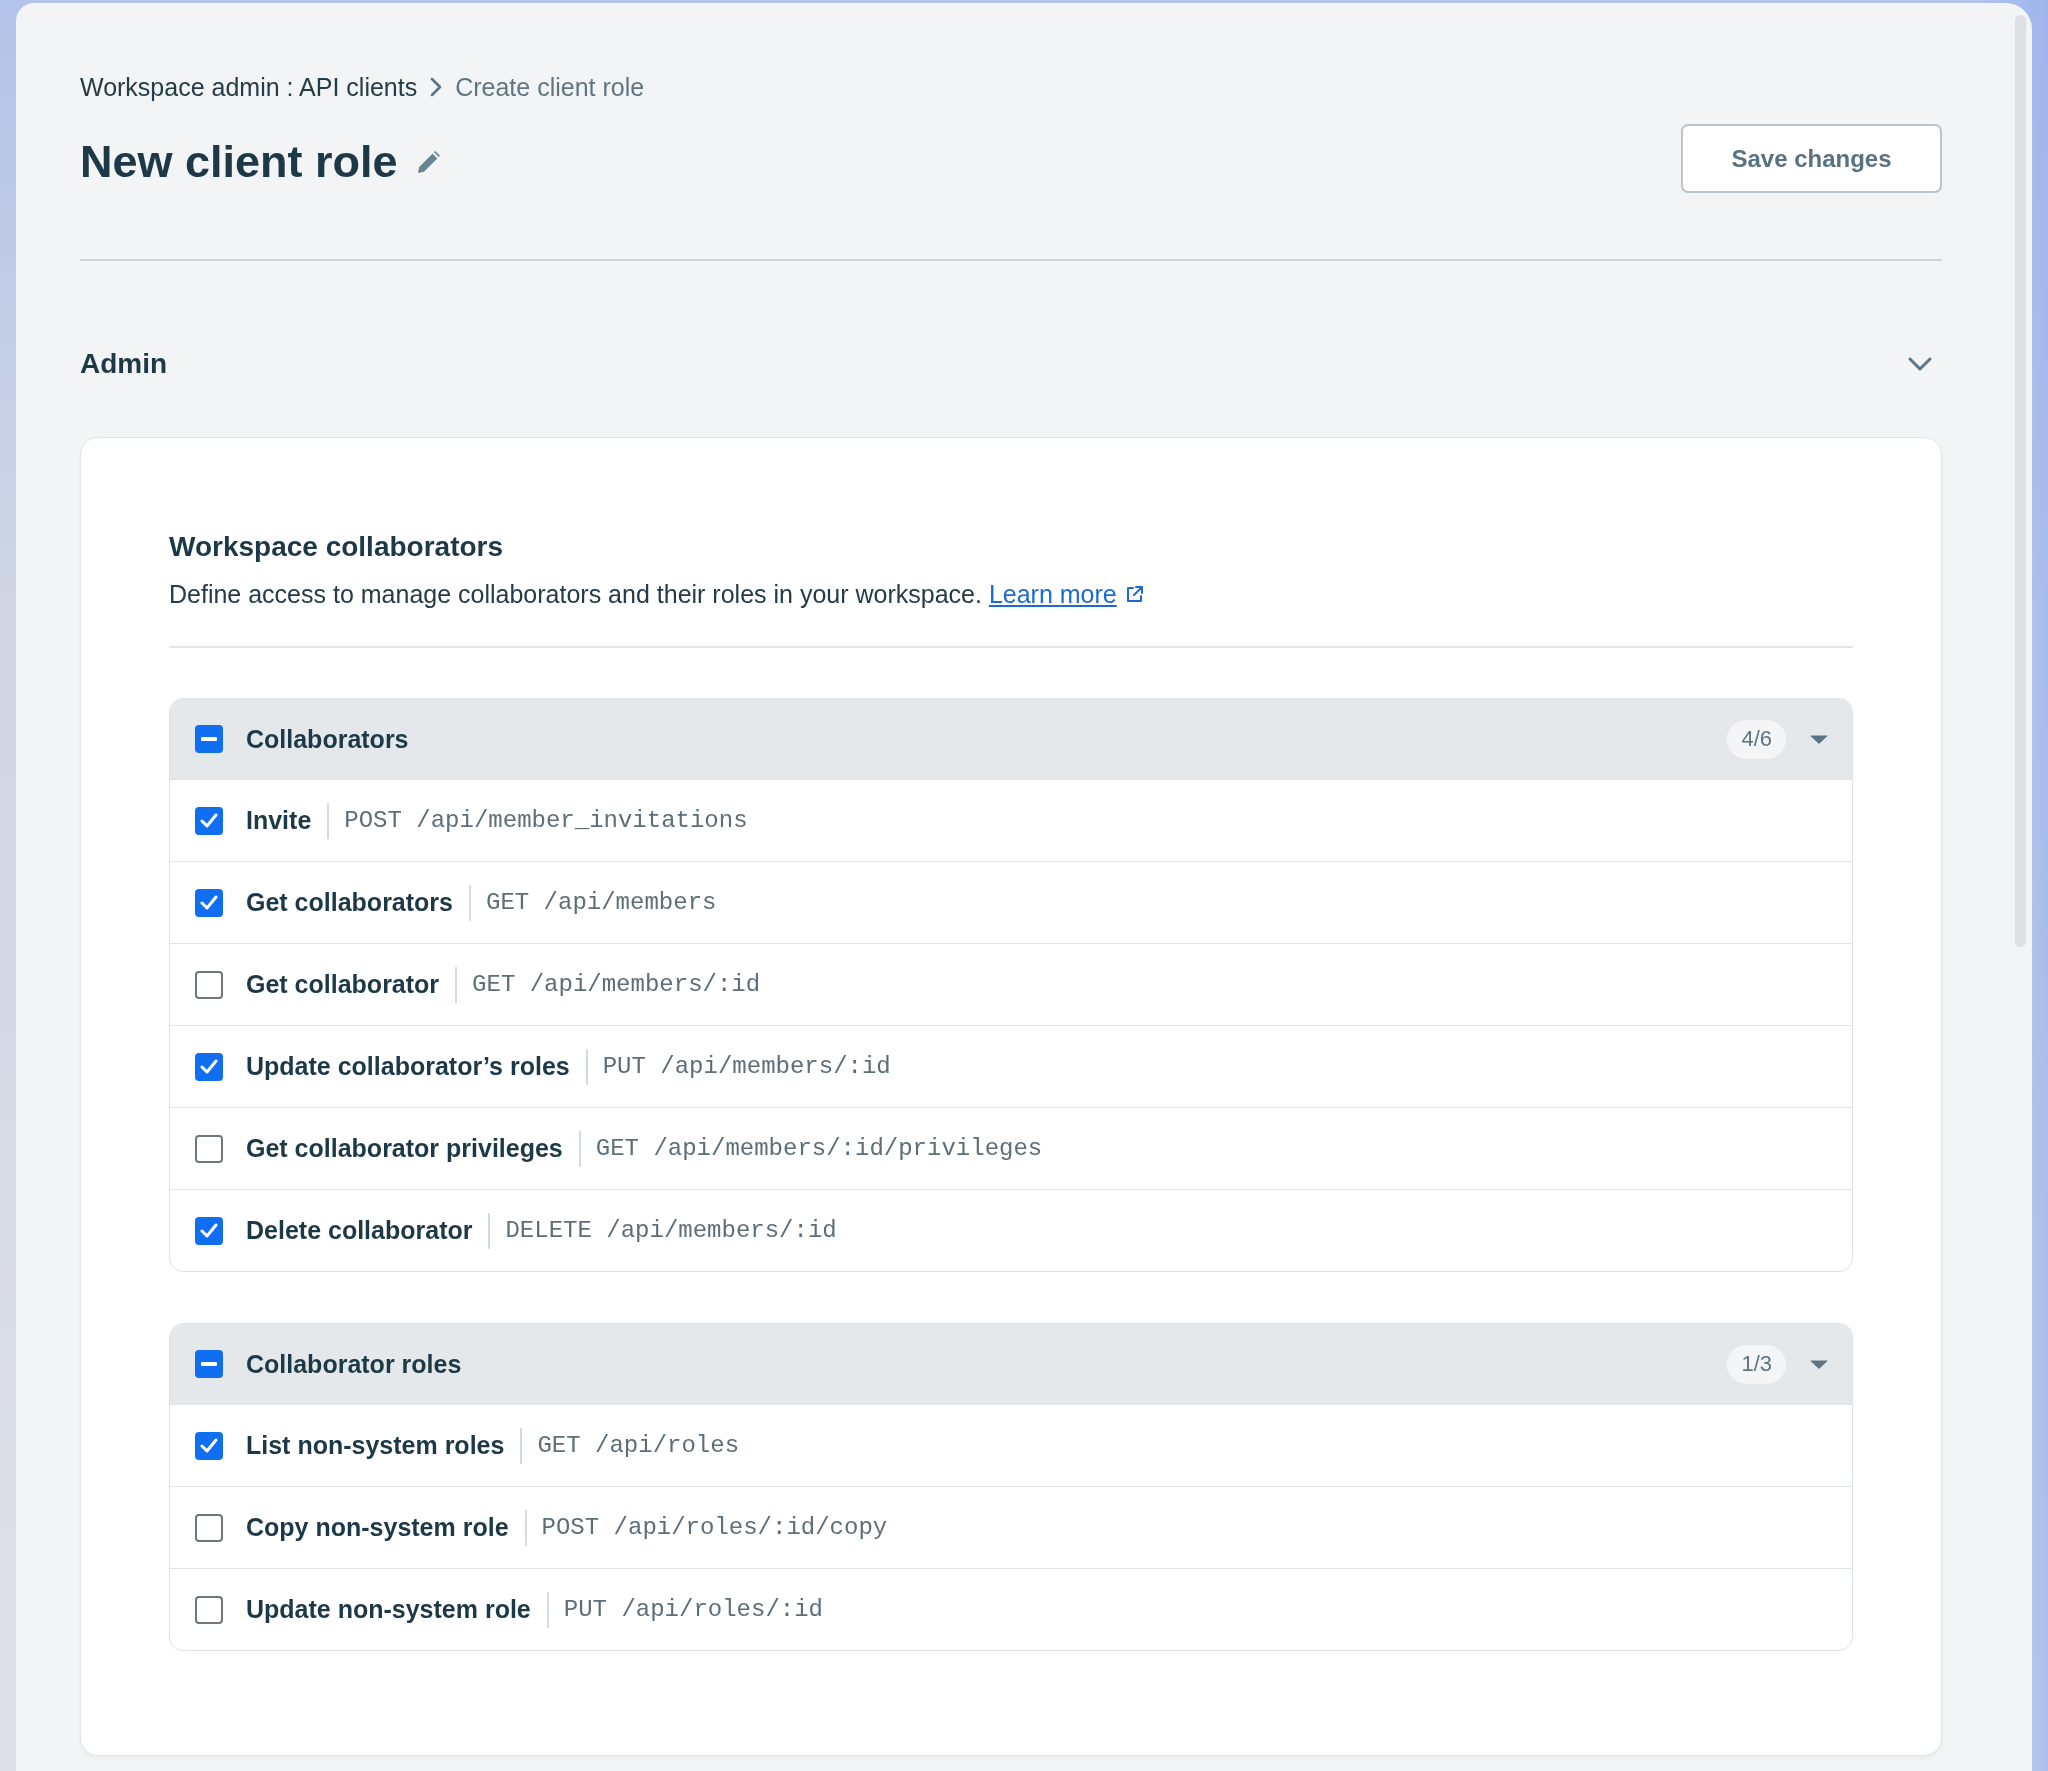 Image resolution: width=2048 pixels, height=1771 pixels. Describe the element at coordinates (359, 1230) in the screenshot. I see `permission-name: Delete collaborator` at that location.